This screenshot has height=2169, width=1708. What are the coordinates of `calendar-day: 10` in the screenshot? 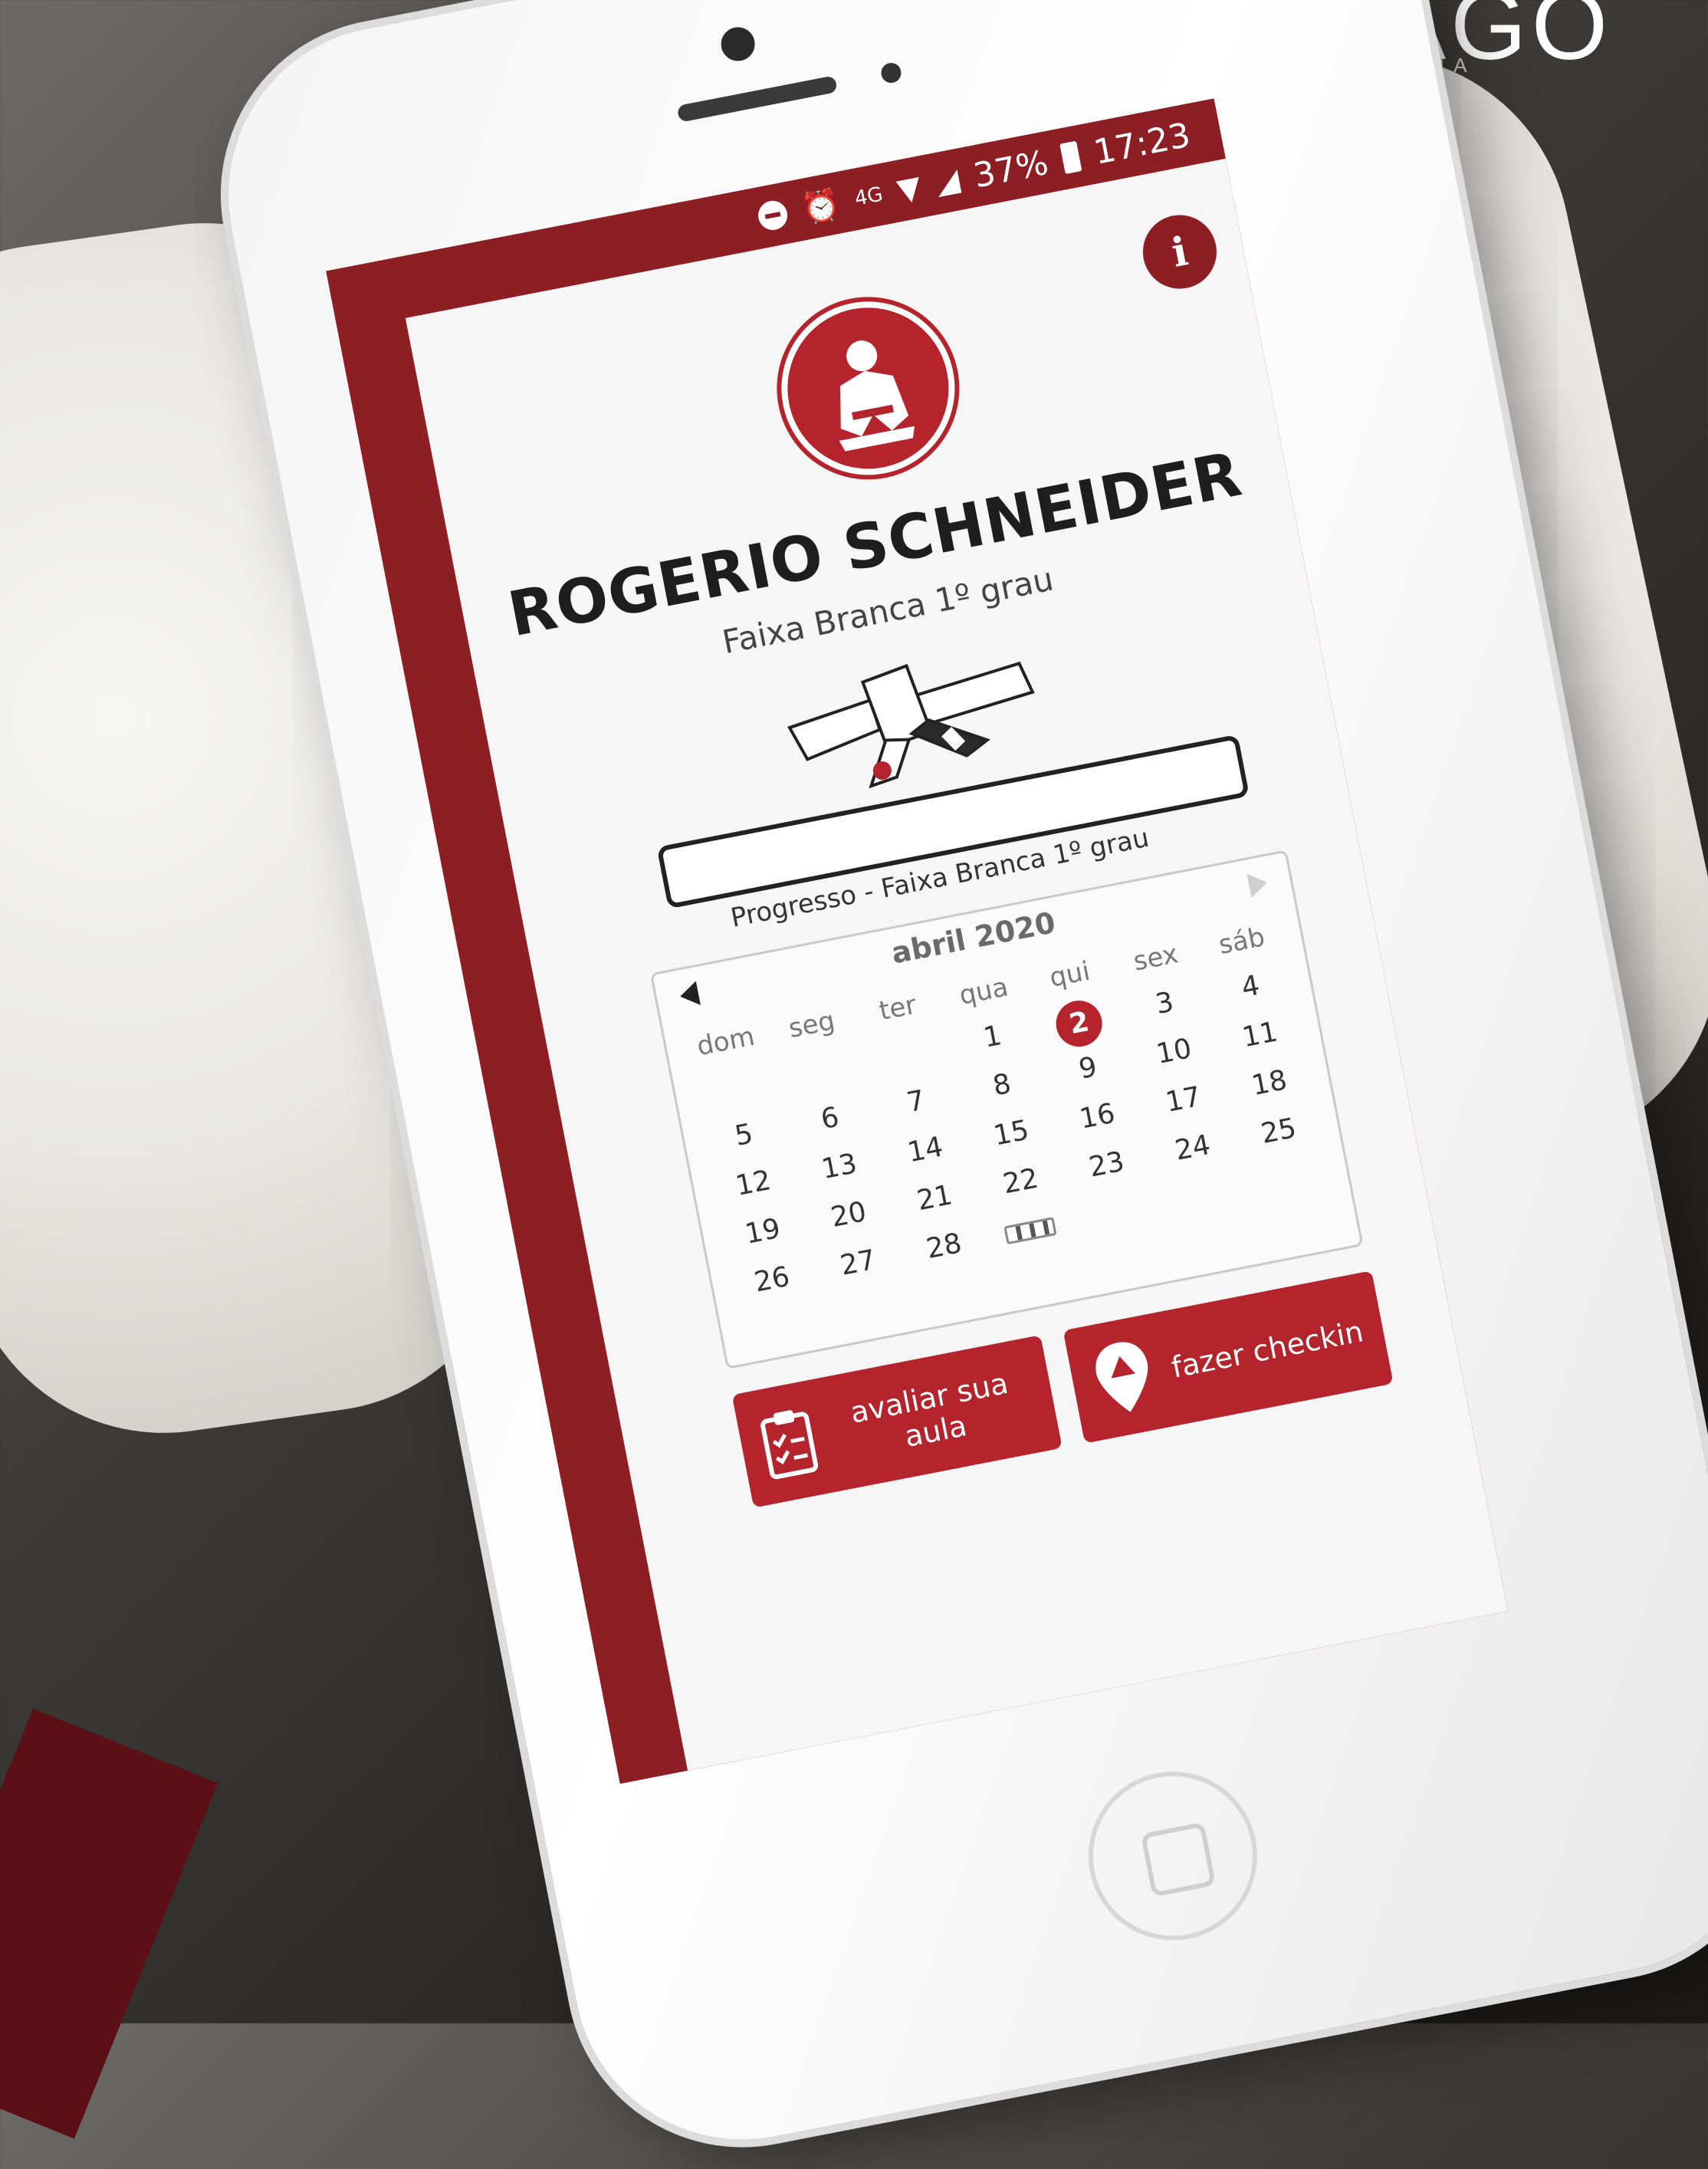 It's located at (1173, 1052).